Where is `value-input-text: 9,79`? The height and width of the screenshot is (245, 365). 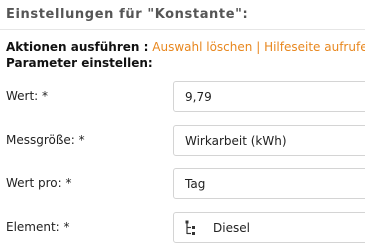
value-input-text: 9,79 is located at coordinates (198, 96).